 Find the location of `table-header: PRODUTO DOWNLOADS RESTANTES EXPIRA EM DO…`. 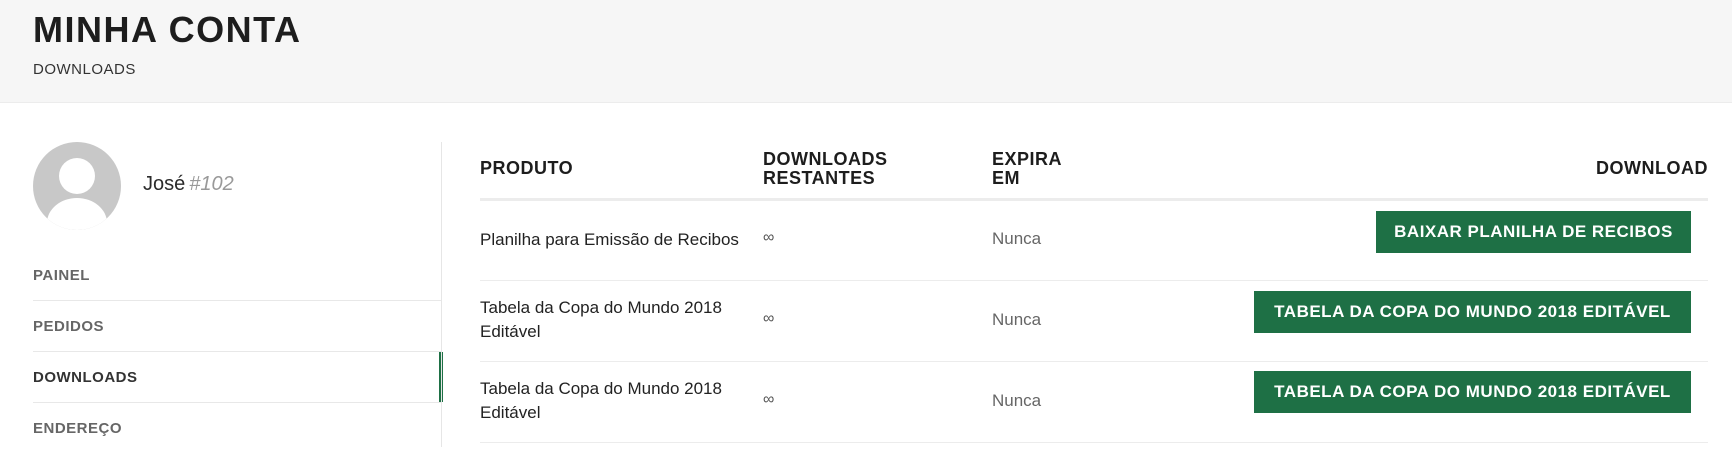

table-header: PRODUTO DOWNLOADS RESTANTES EXPIRA EM DO… is located at coordinates (1094, 171).